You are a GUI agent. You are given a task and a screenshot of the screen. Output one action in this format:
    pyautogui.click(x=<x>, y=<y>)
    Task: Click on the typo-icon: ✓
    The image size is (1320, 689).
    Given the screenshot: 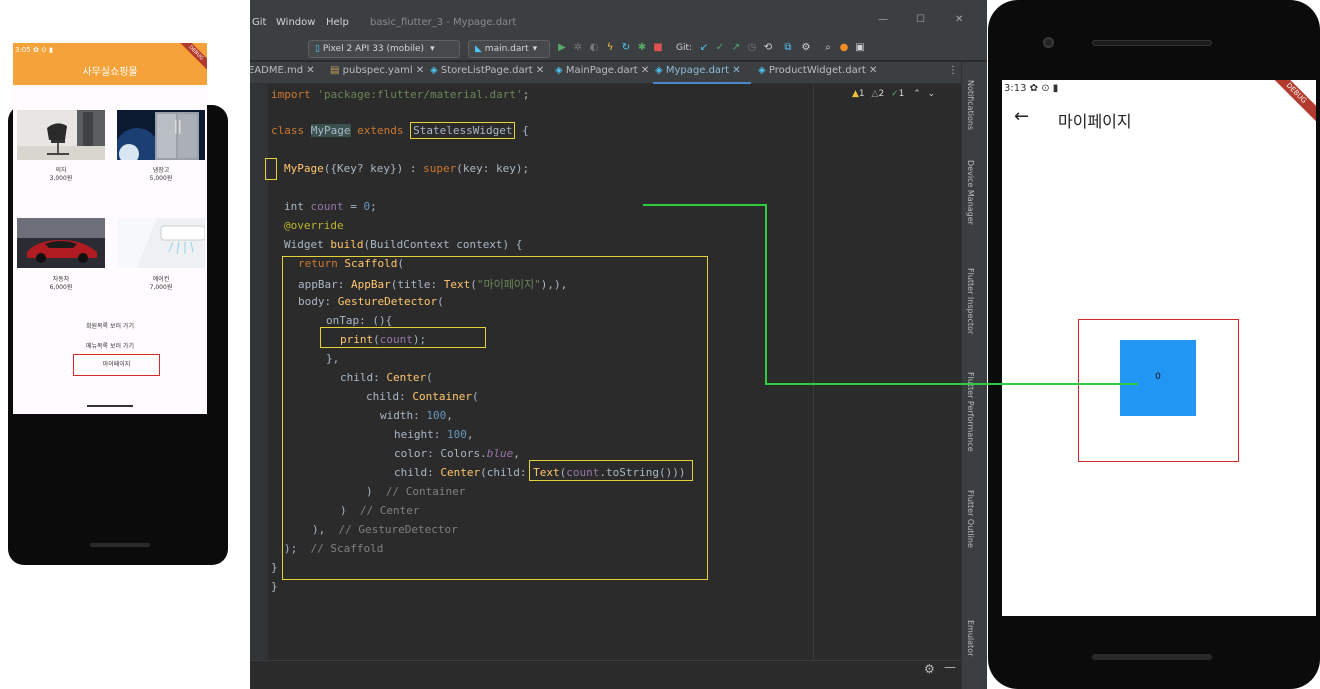 What is the action you would take?
    pyautogui.click(x=895, y=94)
    